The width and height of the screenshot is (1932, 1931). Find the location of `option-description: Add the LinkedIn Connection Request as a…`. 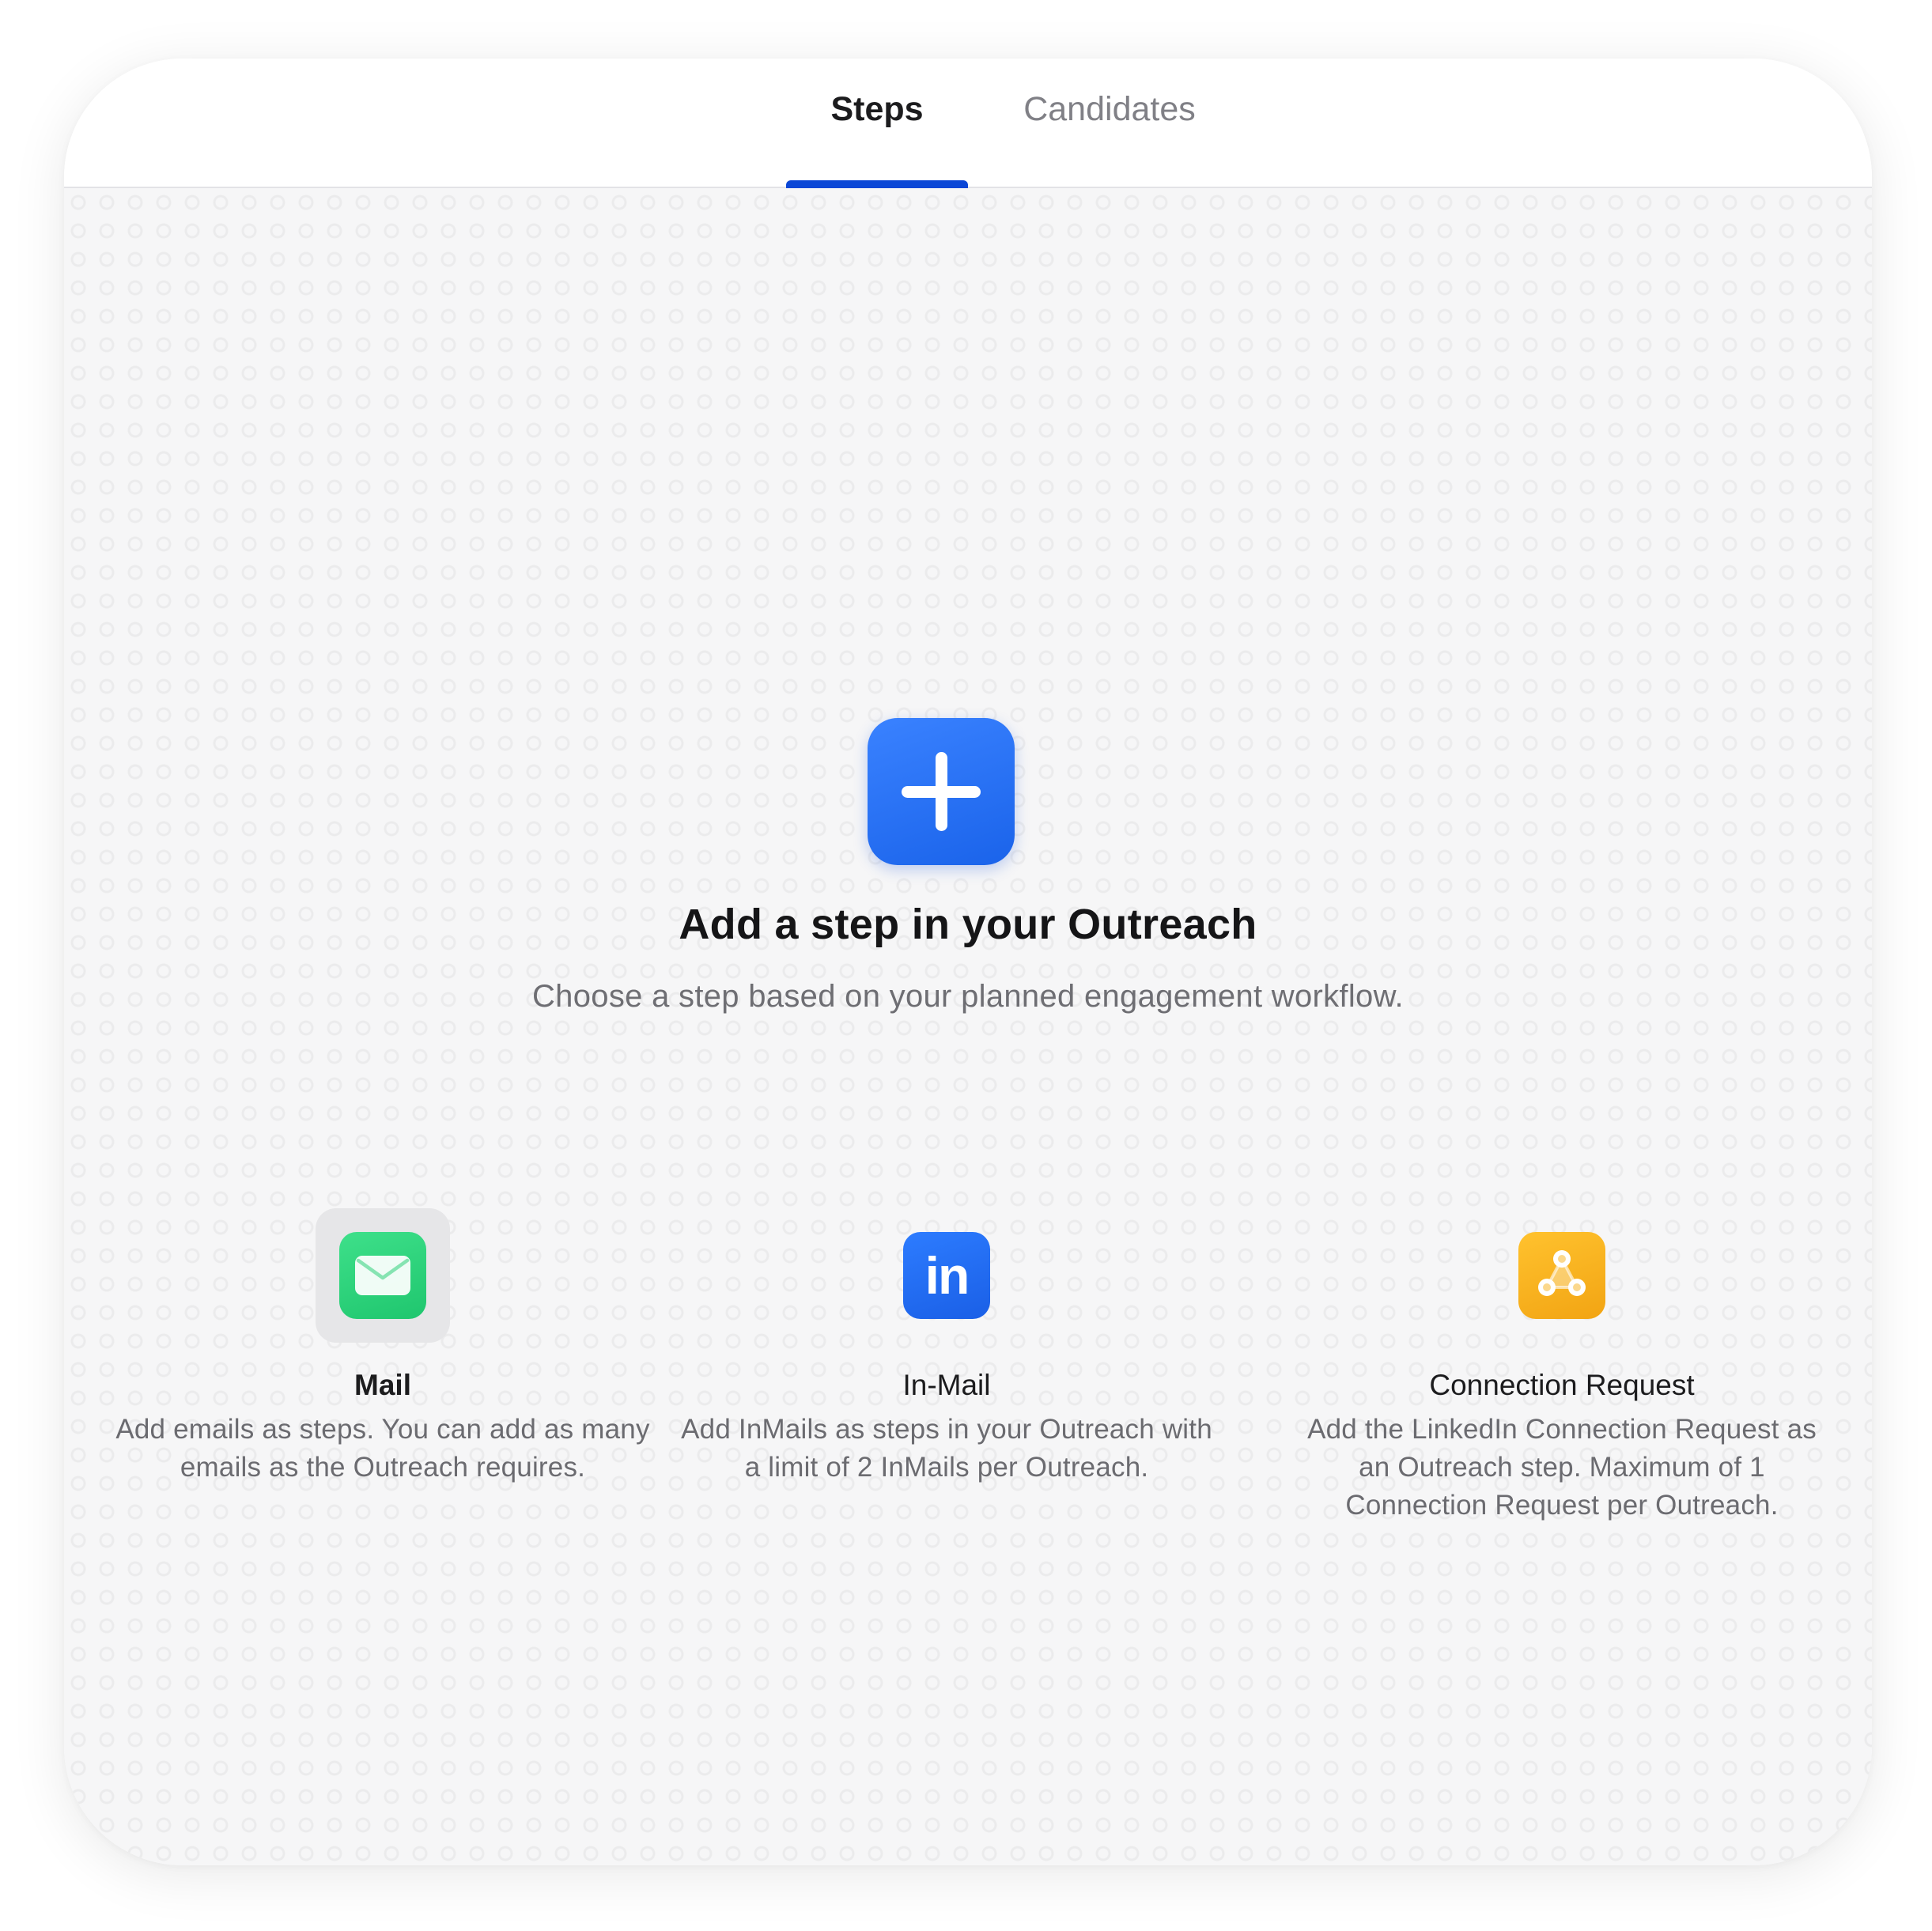

option-description: Add the LinkedIn Connection Request as a… is located at coordinates (1562, 1467).